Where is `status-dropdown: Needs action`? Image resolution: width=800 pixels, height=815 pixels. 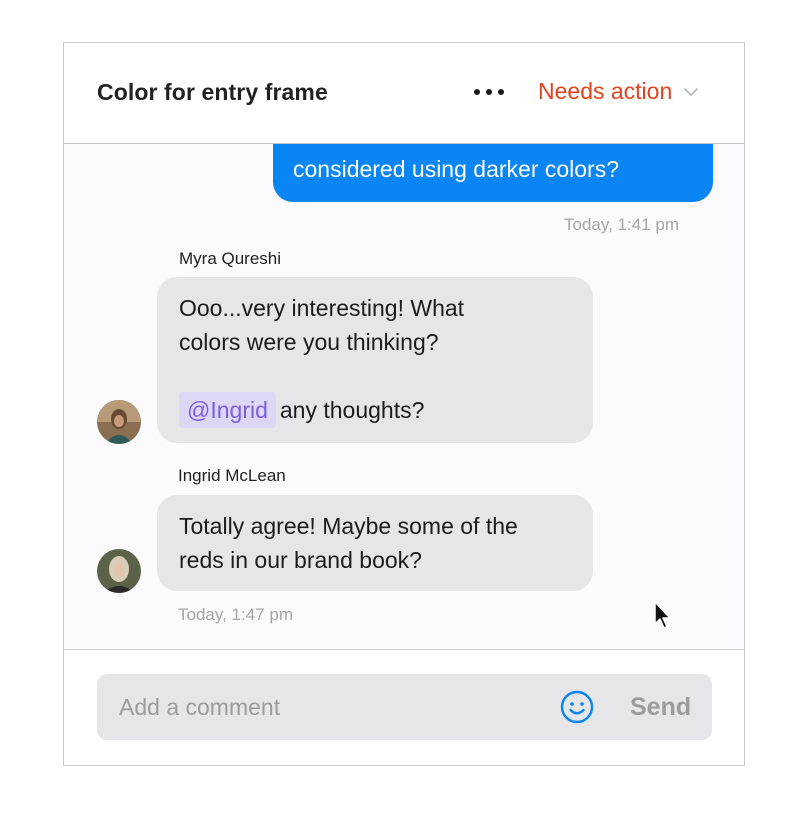 status-dropdown: Needs action is located at coordinates (619, 91).